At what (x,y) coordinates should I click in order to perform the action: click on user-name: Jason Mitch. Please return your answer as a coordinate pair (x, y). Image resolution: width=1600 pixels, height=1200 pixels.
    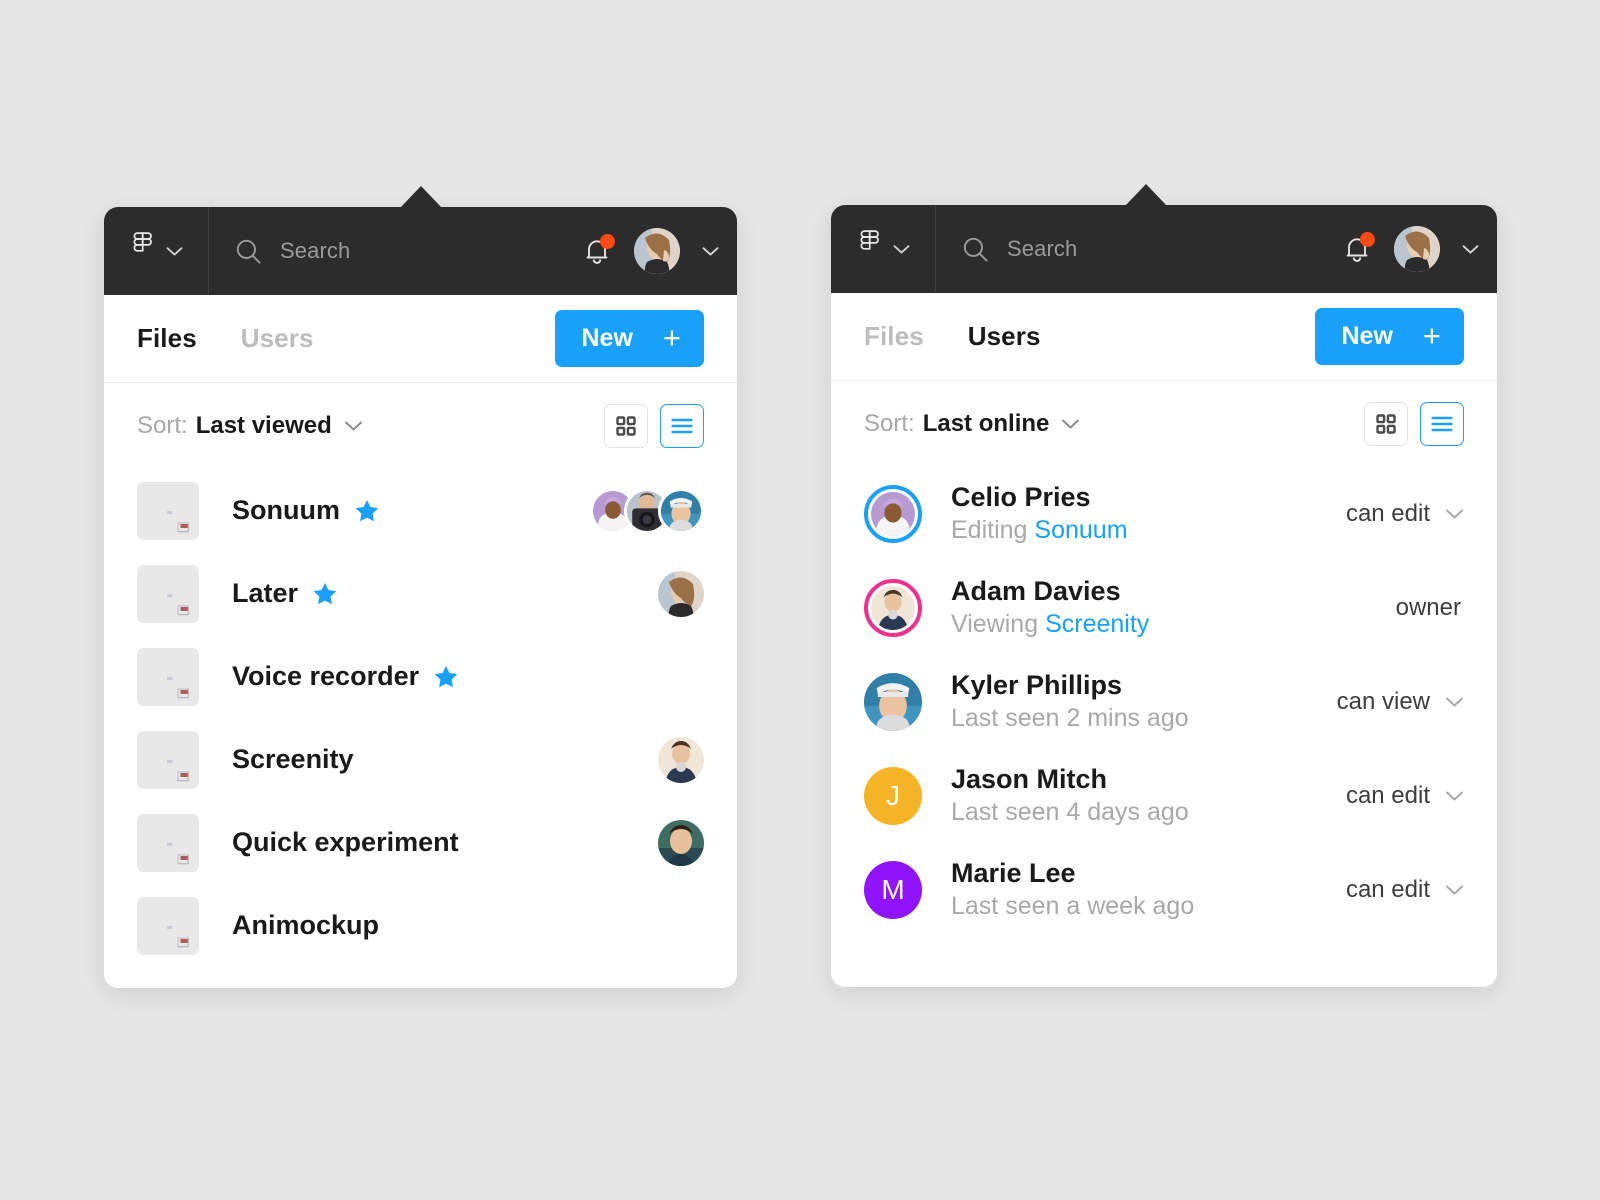
    Looking at the image, I should click on (1029, 779).